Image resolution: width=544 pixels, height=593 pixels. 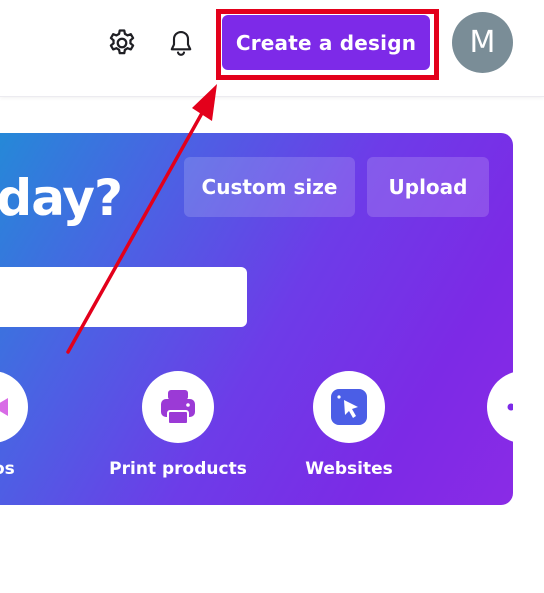 I want to click on avatar: M, so click(x=482, y=42).